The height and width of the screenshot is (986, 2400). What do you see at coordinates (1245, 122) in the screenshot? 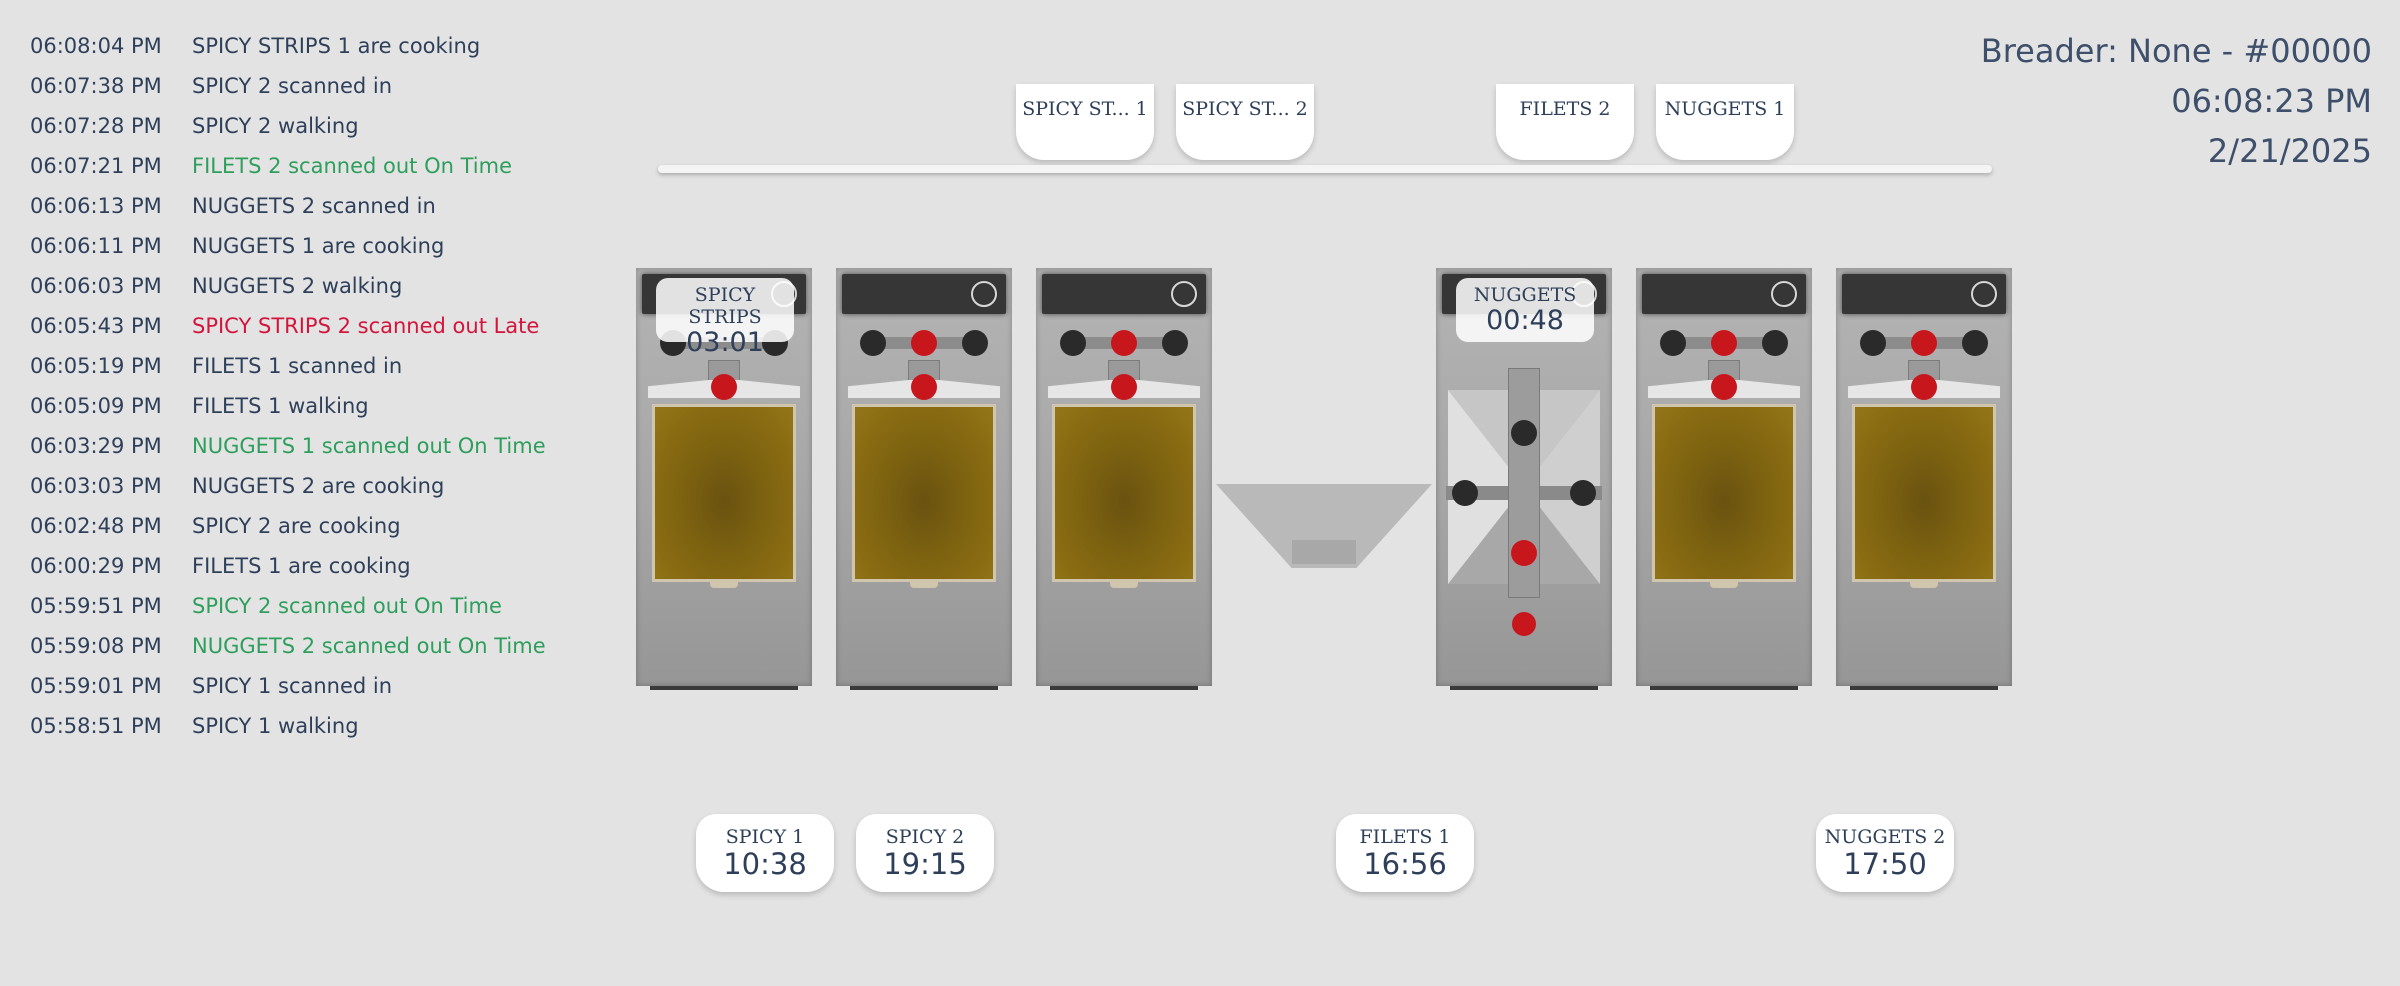
I see `queue-card: SPICY ST... 2` at bounding box center [1245, 122].